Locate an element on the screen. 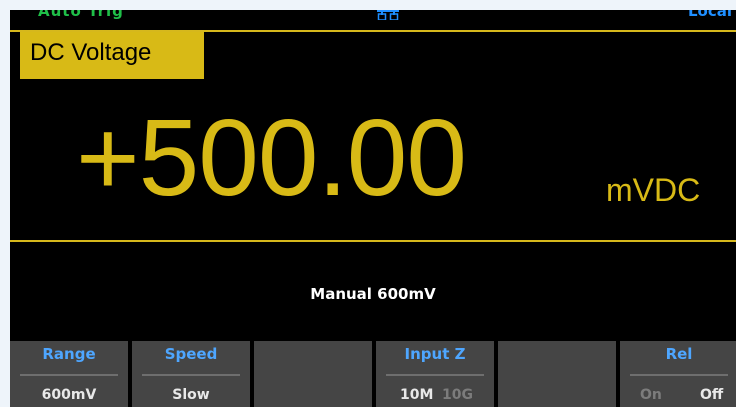 The height and width of the screenshot is (407, 736). range-softkey: Range 600mV is located at coordinates (69, 374).